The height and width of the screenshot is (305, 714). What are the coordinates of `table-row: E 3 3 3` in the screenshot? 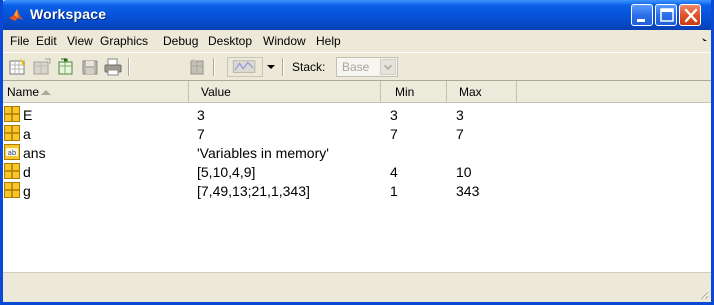 It's located at (357, 114).